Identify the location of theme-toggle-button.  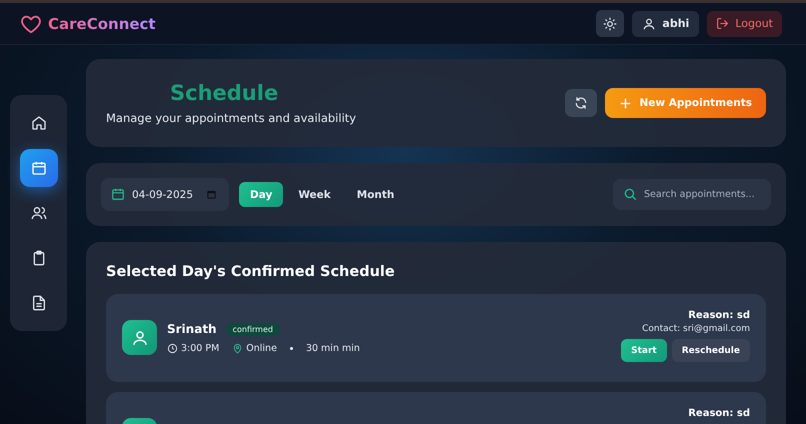
(610, 23).